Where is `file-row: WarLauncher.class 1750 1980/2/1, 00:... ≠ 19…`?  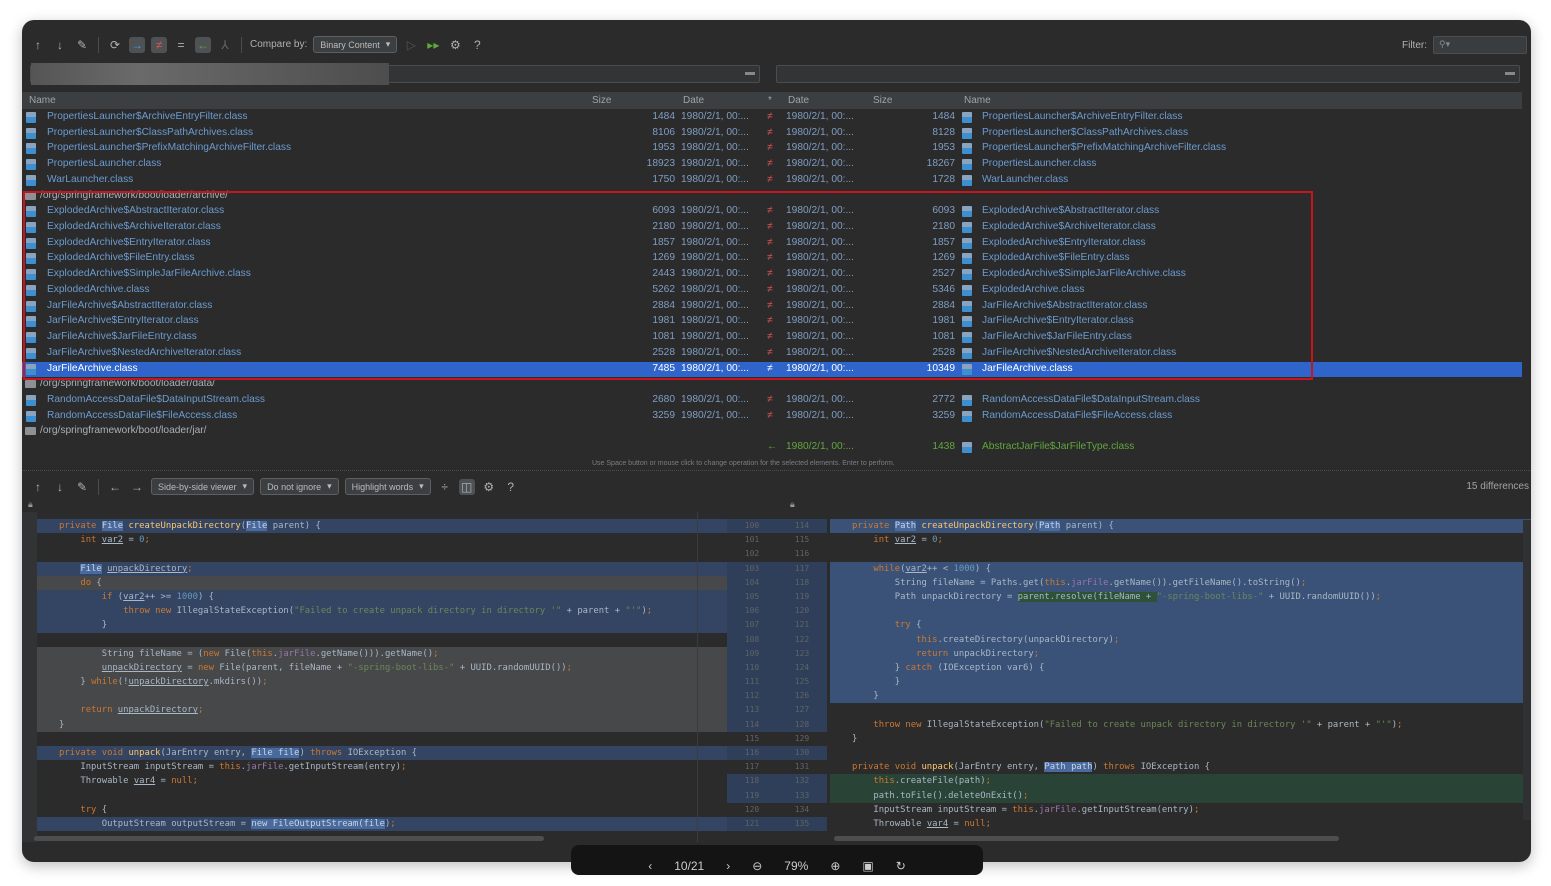
file-row: WarLauncher.class 1750 1980/2/1, 00:... ≠ 19… is located at coordinates (772, 181).